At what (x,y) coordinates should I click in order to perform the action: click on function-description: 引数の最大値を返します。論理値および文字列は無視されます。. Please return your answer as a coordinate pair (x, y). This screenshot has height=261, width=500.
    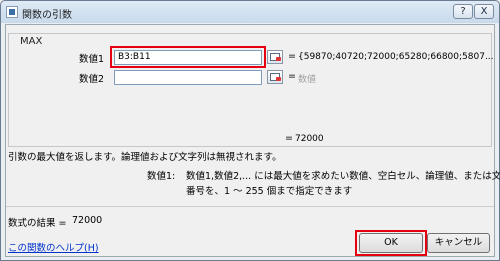
    Looking at the image, I should click on (145, 157).